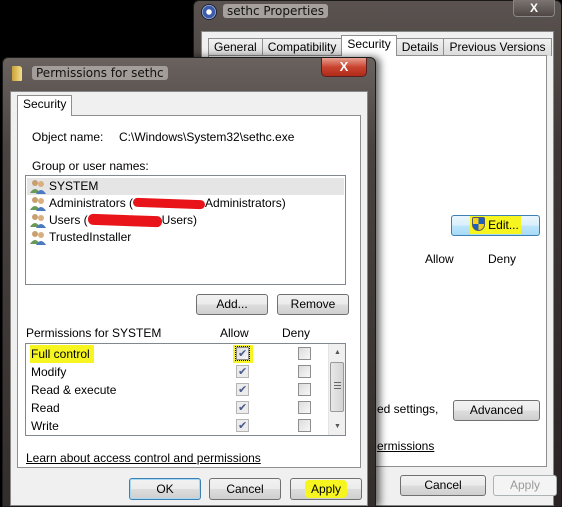 The image size is (562, 507). What do you see at coordinates (207, 137) in the screenshot?
I see `object-name-value: C:\Windows\System32\sethc.exe` at bounding box center [207, 137].